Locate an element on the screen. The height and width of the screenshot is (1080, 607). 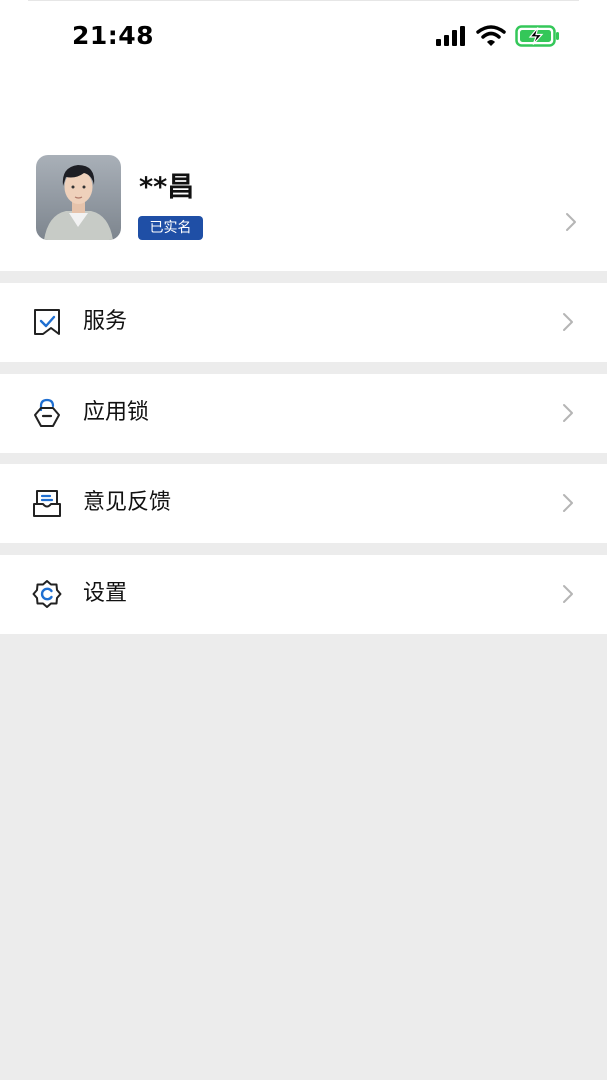
verified-badge: 已实名 is located at coordinates (170, 228).